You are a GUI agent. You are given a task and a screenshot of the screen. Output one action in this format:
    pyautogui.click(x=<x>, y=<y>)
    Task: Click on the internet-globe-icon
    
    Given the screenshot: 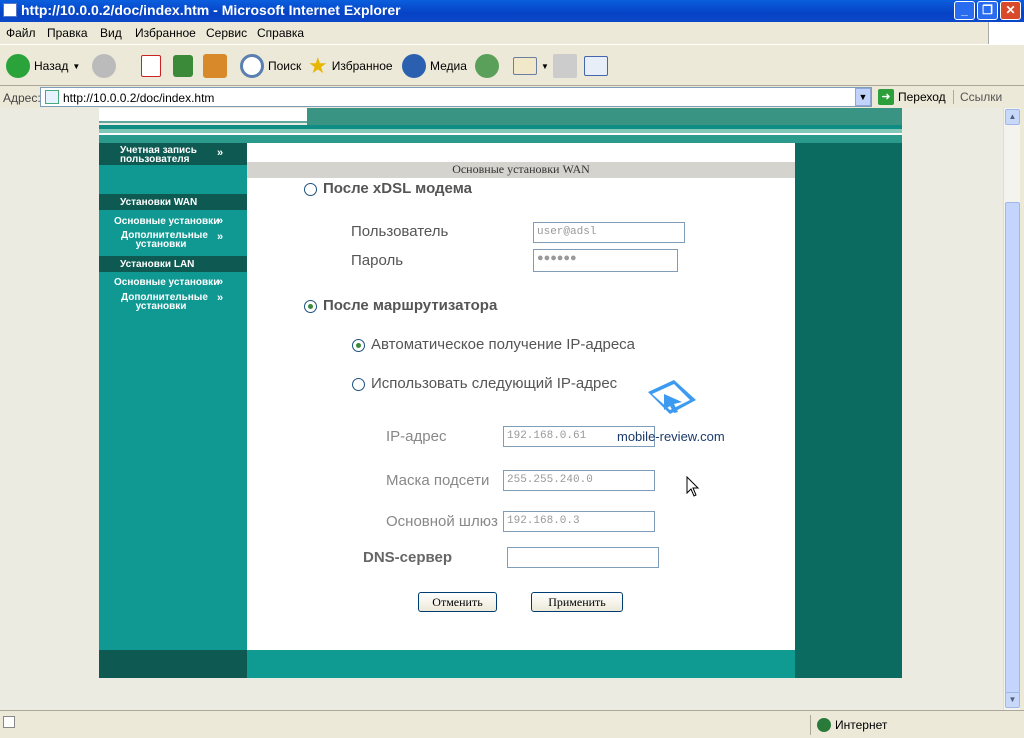 What is the action you would take?
    pyautogui.click(x=824, y=725)
    